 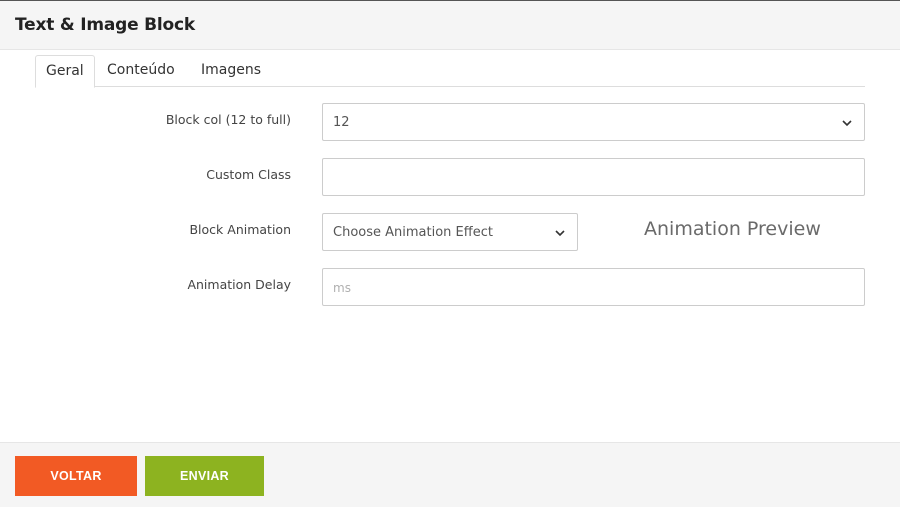 What do you see at coordinates (593, 122) in the screenshot?
I see `block-col-select: 12` at bounding box center [593, 122].